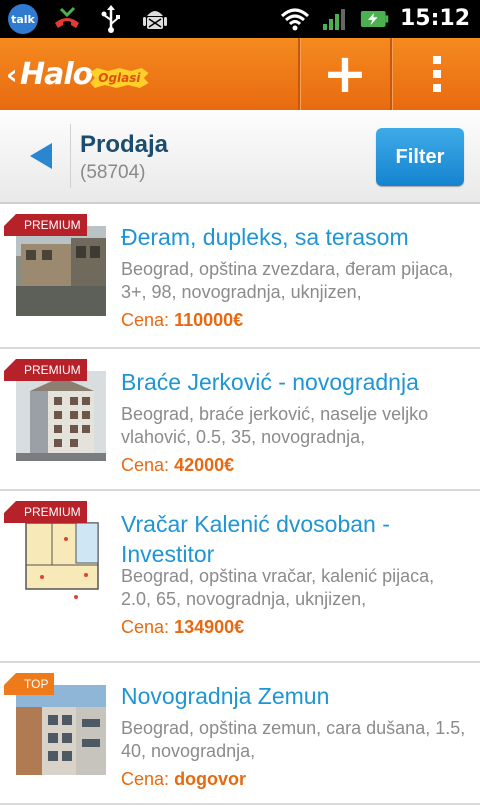  I want to click on talk-icon: talk, so click(23, 19).